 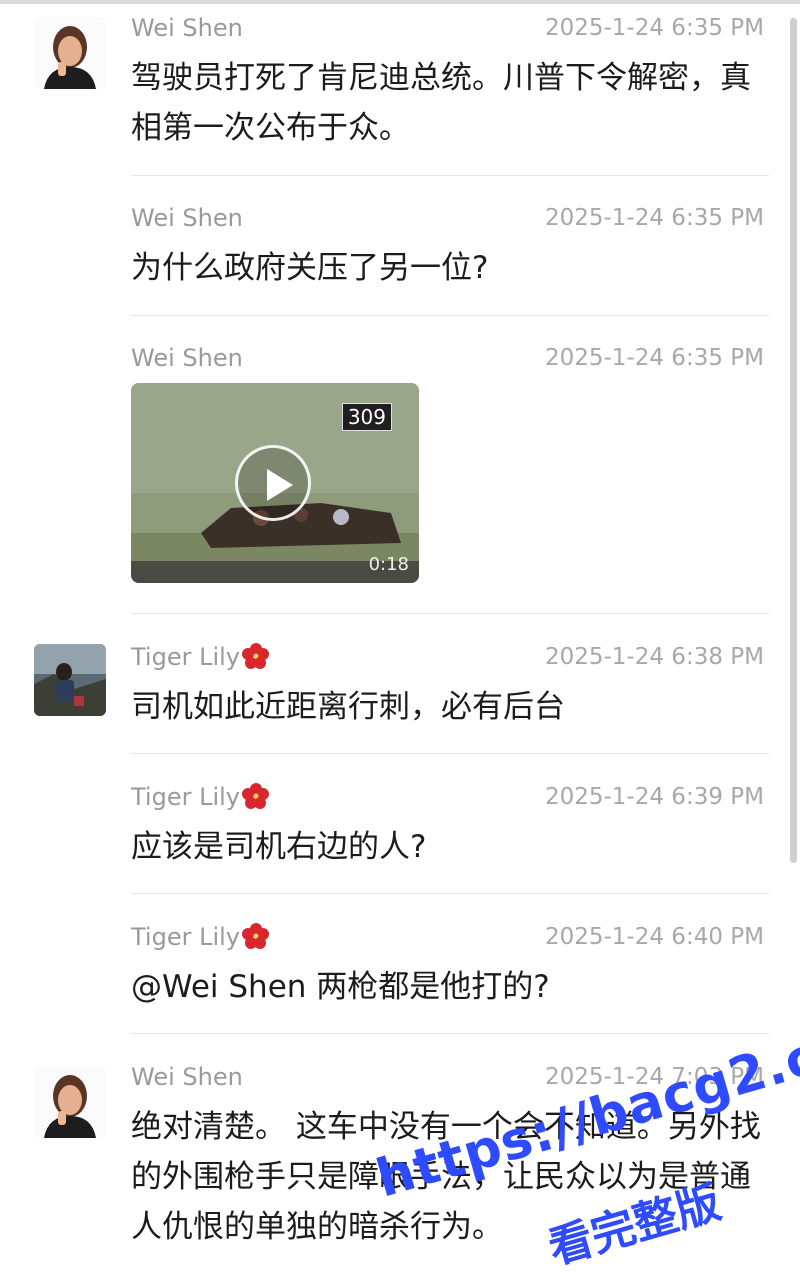 What do you see at coordinates (70, 680) in the screenshot?
I see `avatar-tiger-lily` at bounding box center [70, 680].